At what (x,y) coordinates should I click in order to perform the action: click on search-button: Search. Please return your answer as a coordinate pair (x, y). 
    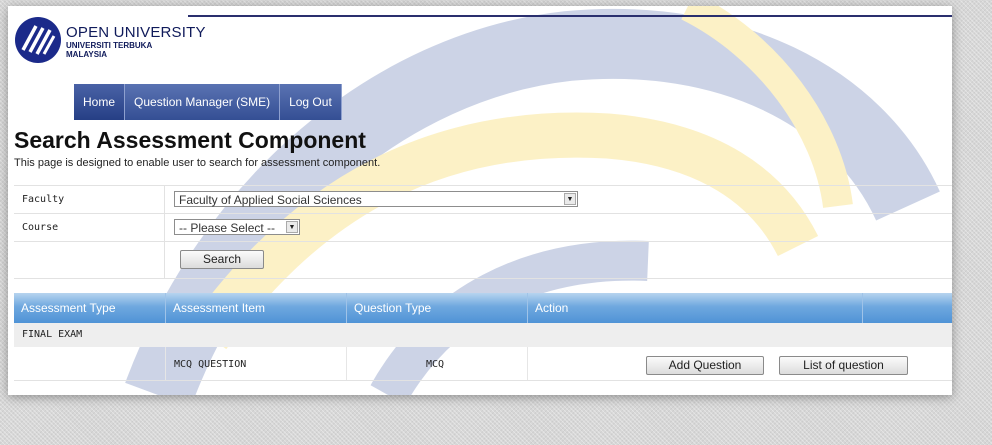
    Looking at the image, I should click on (222, 259).